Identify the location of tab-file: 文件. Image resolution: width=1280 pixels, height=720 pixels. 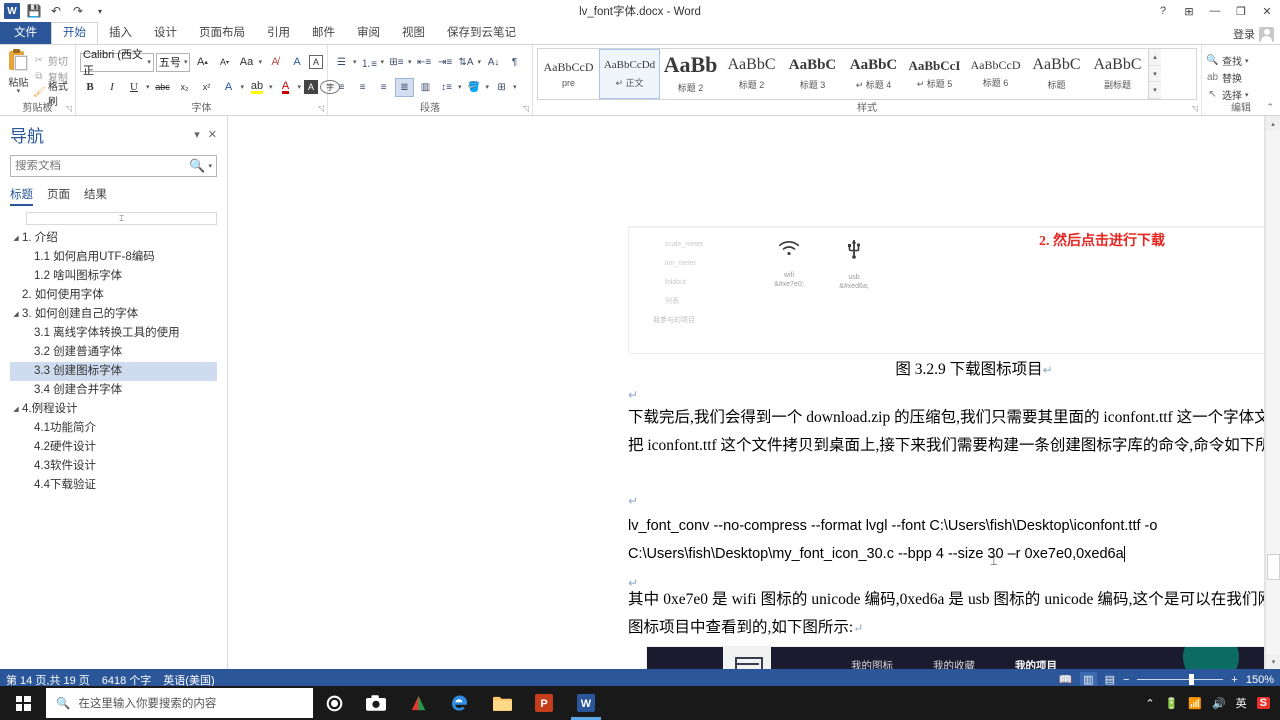
(25, 33).